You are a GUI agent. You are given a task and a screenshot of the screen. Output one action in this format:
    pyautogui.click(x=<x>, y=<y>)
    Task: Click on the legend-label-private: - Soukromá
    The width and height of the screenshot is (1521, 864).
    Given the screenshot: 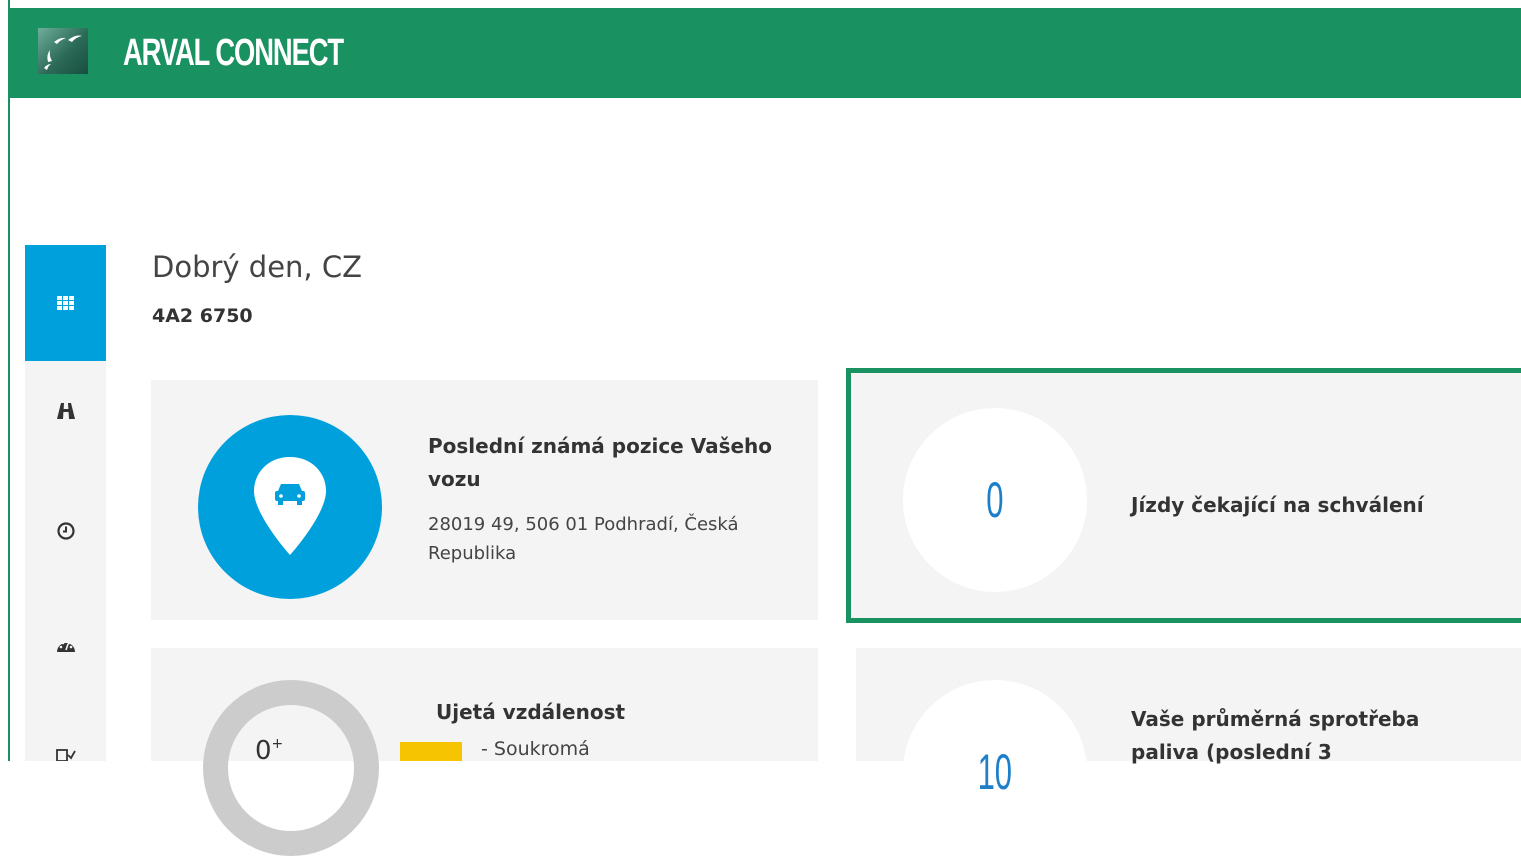 What is the action you would take?
    pyautogui.click(x=535, y=749)
    